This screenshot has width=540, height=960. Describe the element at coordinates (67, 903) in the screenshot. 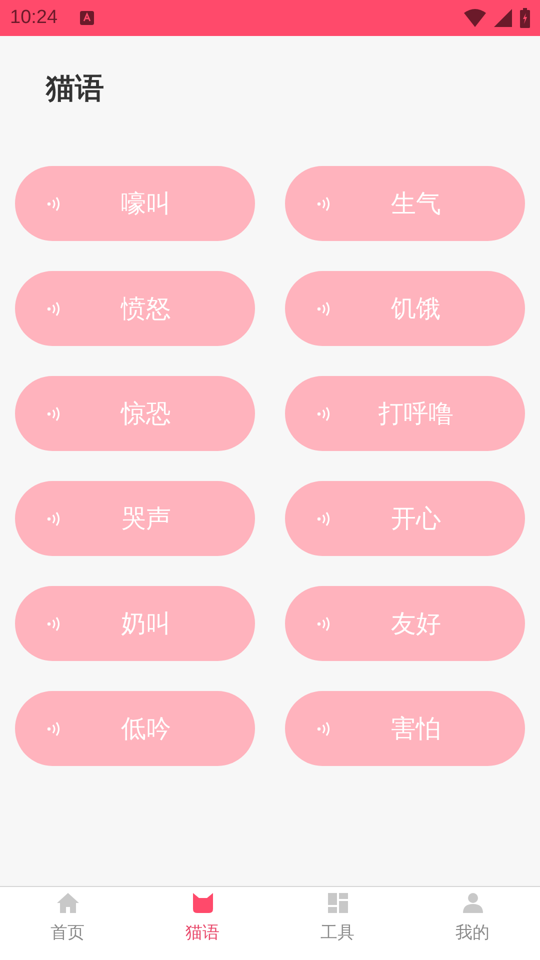

I see `home-icon` at that location.